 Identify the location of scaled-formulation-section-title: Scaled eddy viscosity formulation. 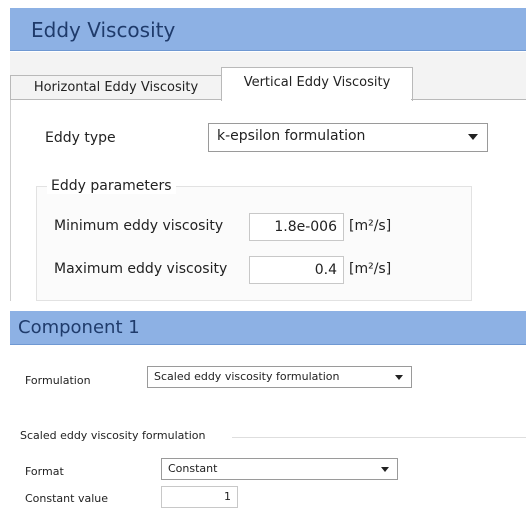
(115, 435).